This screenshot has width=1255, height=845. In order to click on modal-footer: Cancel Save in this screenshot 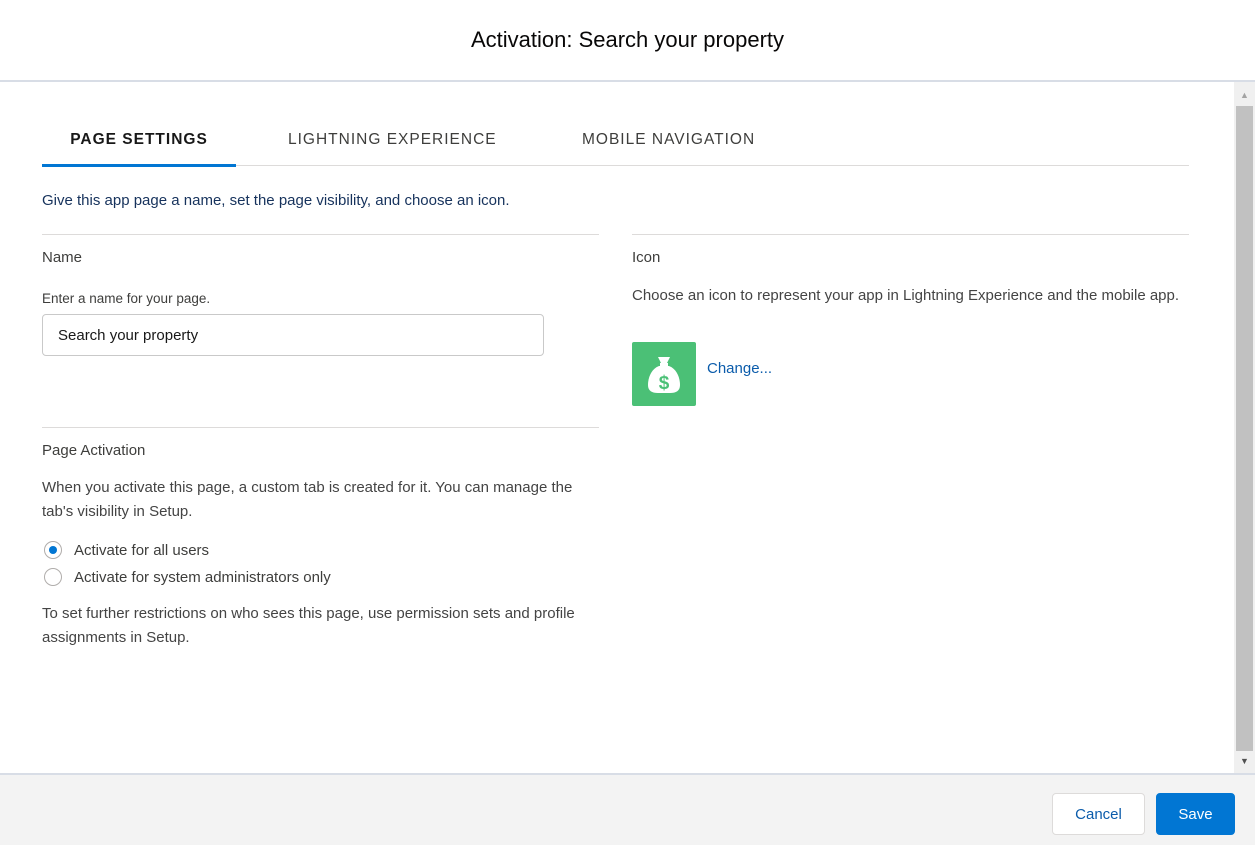, I will do `click(627, 809)`.